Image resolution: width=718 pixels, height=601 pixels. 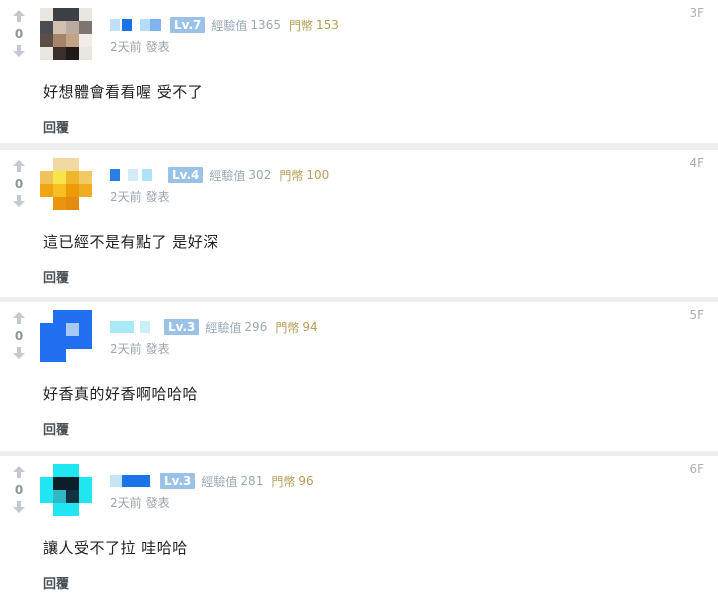 What do you see at coordinates (123, 92) in the screenshot?
I see `comment-text: 好想體會看看喔 受不了` at bounding box center [123, 92].